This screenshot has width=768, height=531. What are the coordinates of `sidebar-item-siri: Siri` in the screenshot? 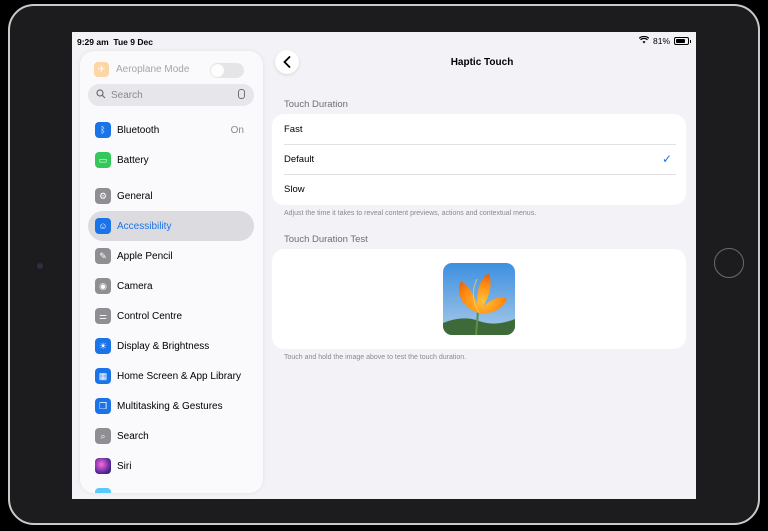 It's located at (171, 466).